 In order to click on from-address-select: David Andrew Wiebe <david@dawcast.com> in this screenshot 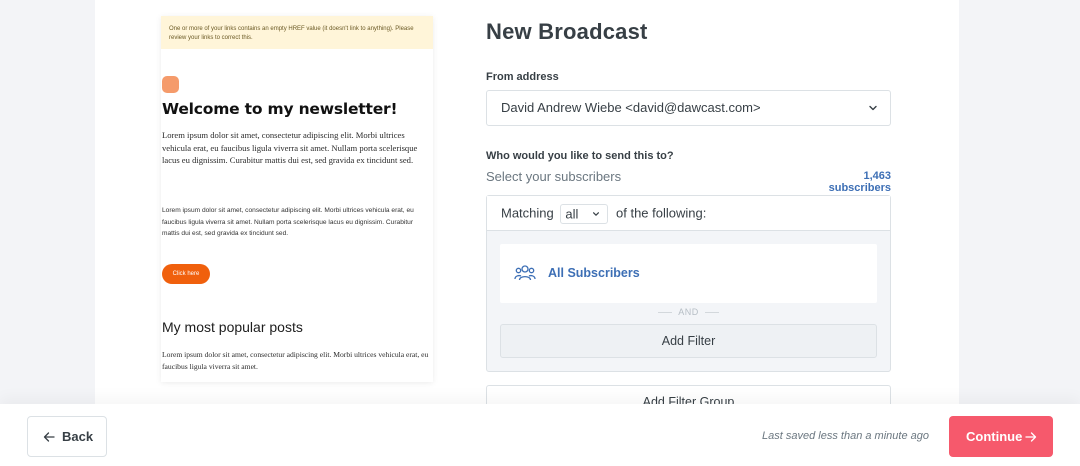, I will do `click(688, 108)`.